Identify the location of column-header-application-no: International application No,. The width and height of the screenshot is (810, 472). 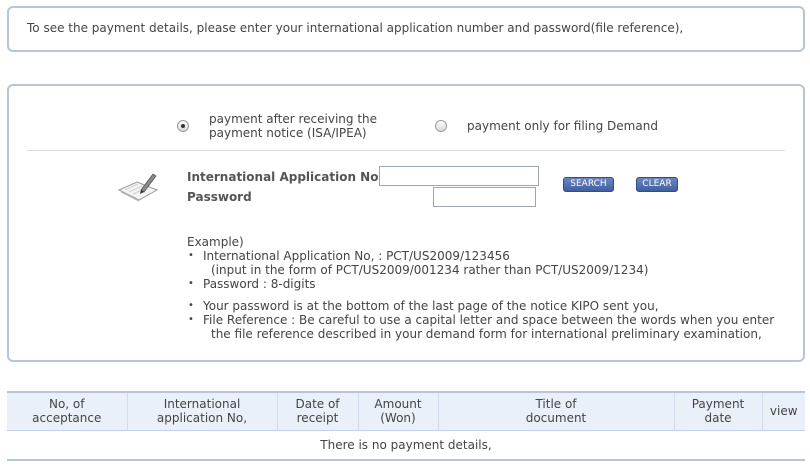
(201, 411).